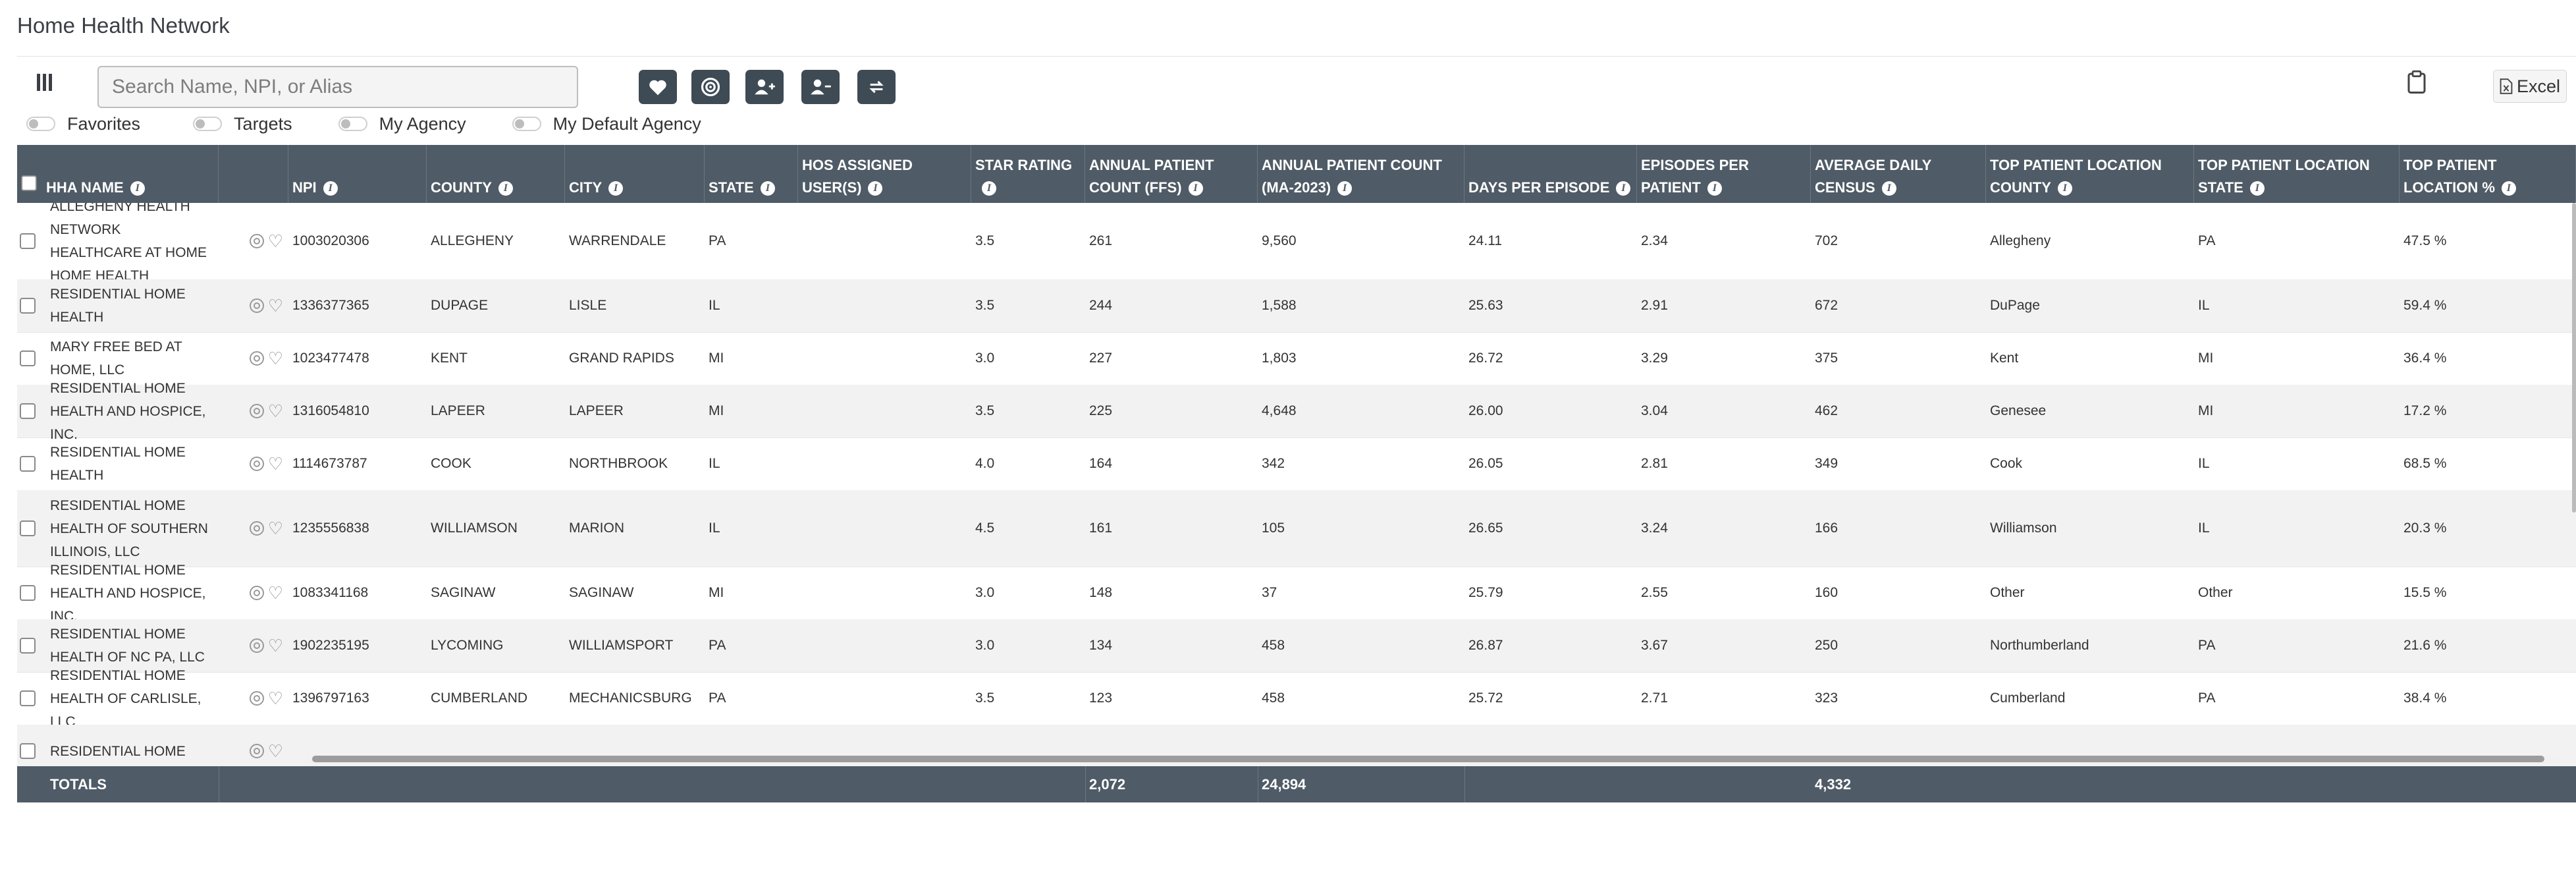 This screenshot has height=896, width=2576. I want to click on column-header: ANNUAL PATIENT COUNT (FFS) i, so click(1171, 174).